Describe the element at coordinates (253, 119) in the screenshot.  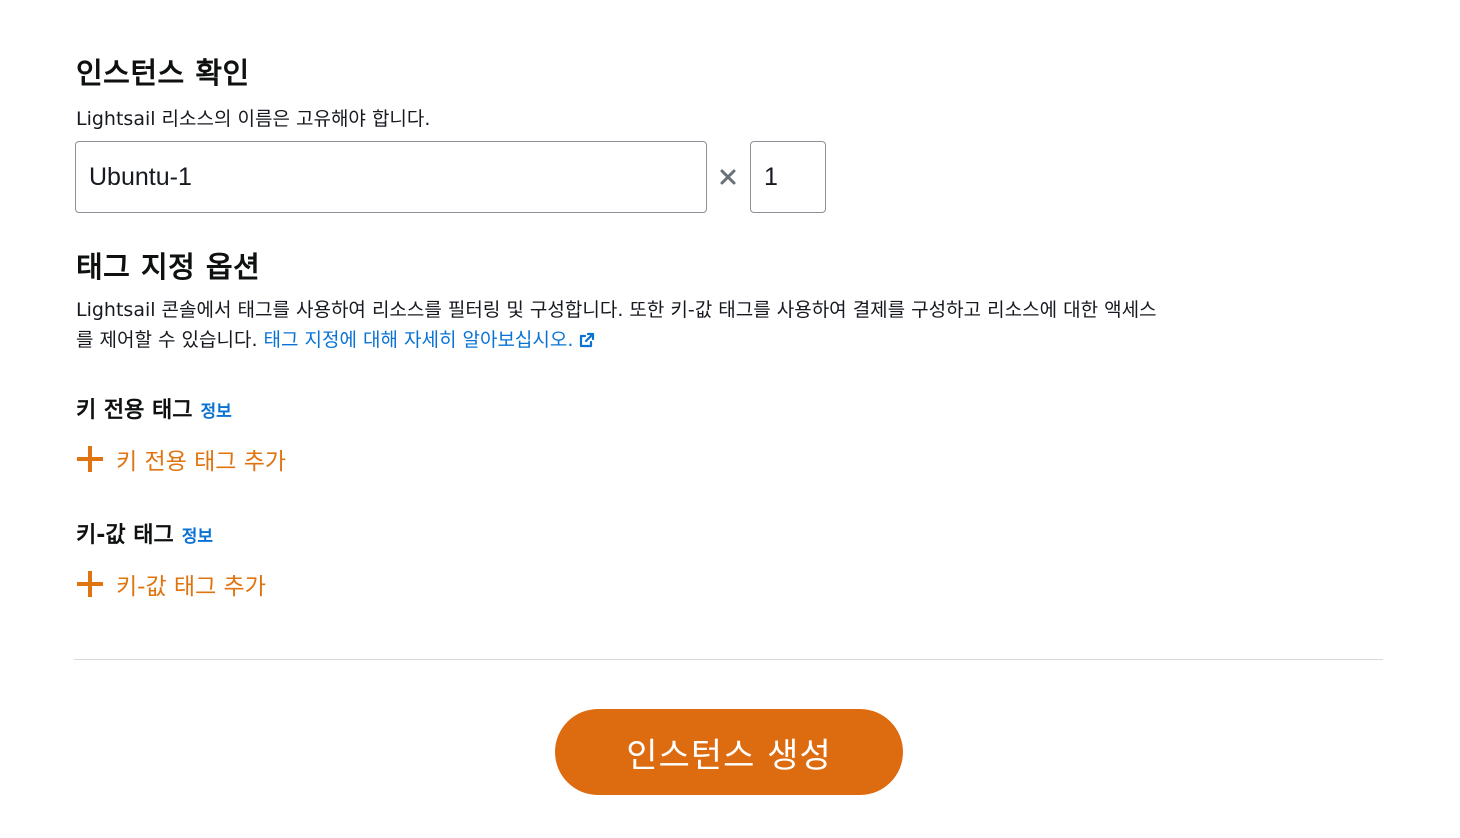
I see `confirm-instance-description: Lightsail 리소스의 이름은 고유해야 합니다.` at that location.